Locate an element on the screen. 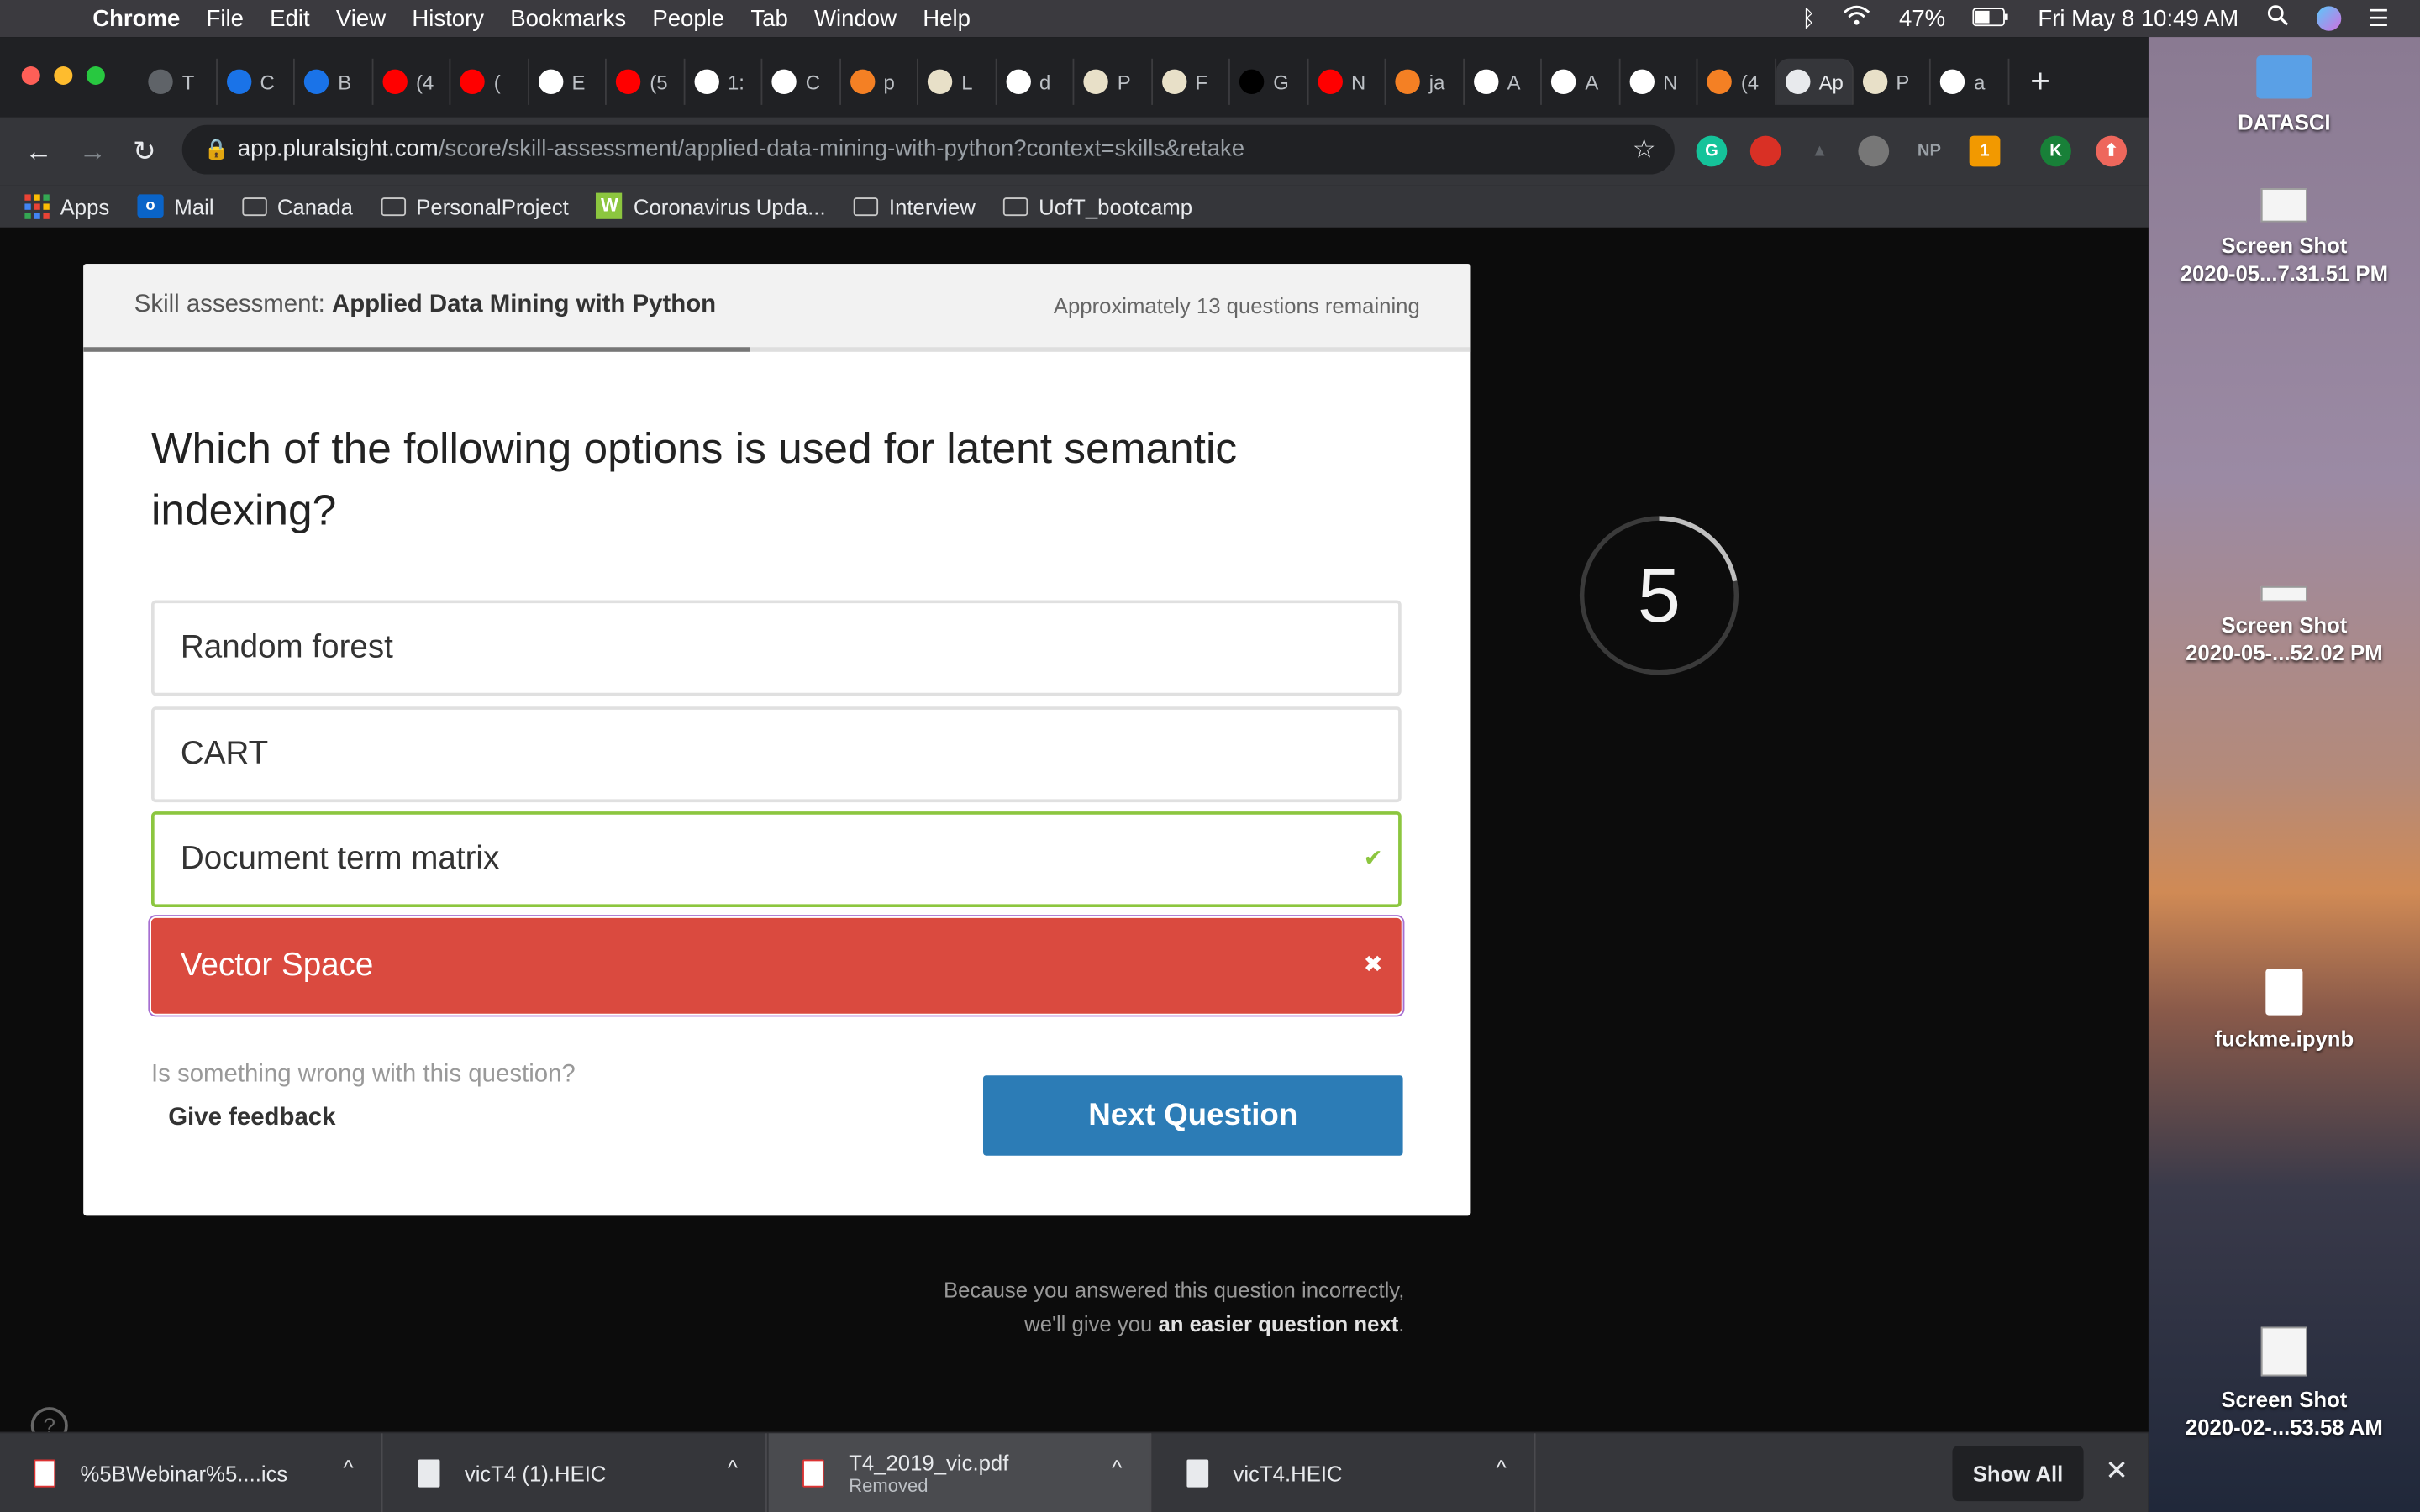 The image size is (2420, 1512). menu-file: File is located at coordinates (225, 18).